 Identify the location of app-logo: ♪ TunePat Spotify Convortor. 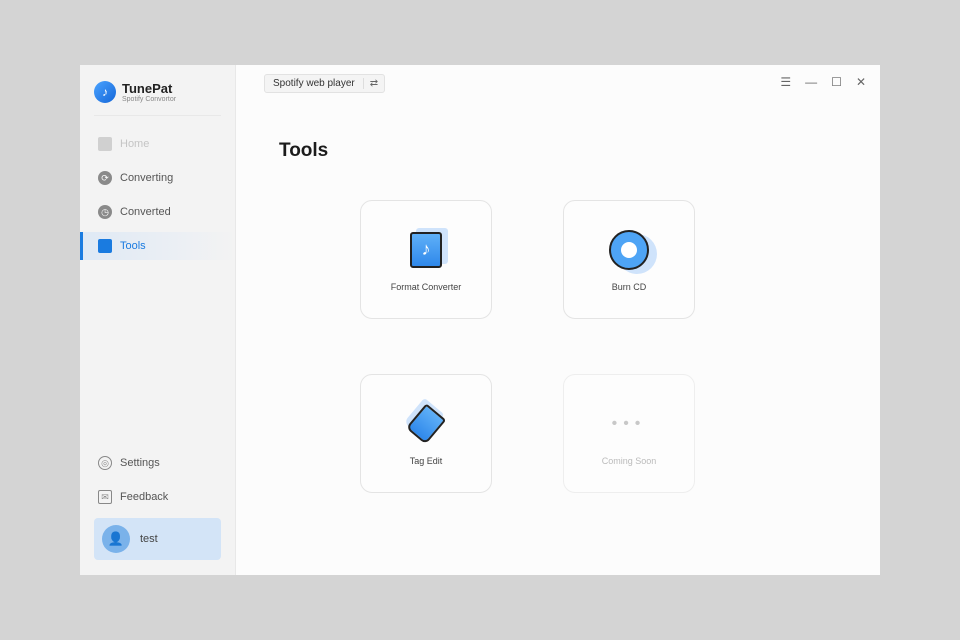
(135, 92).